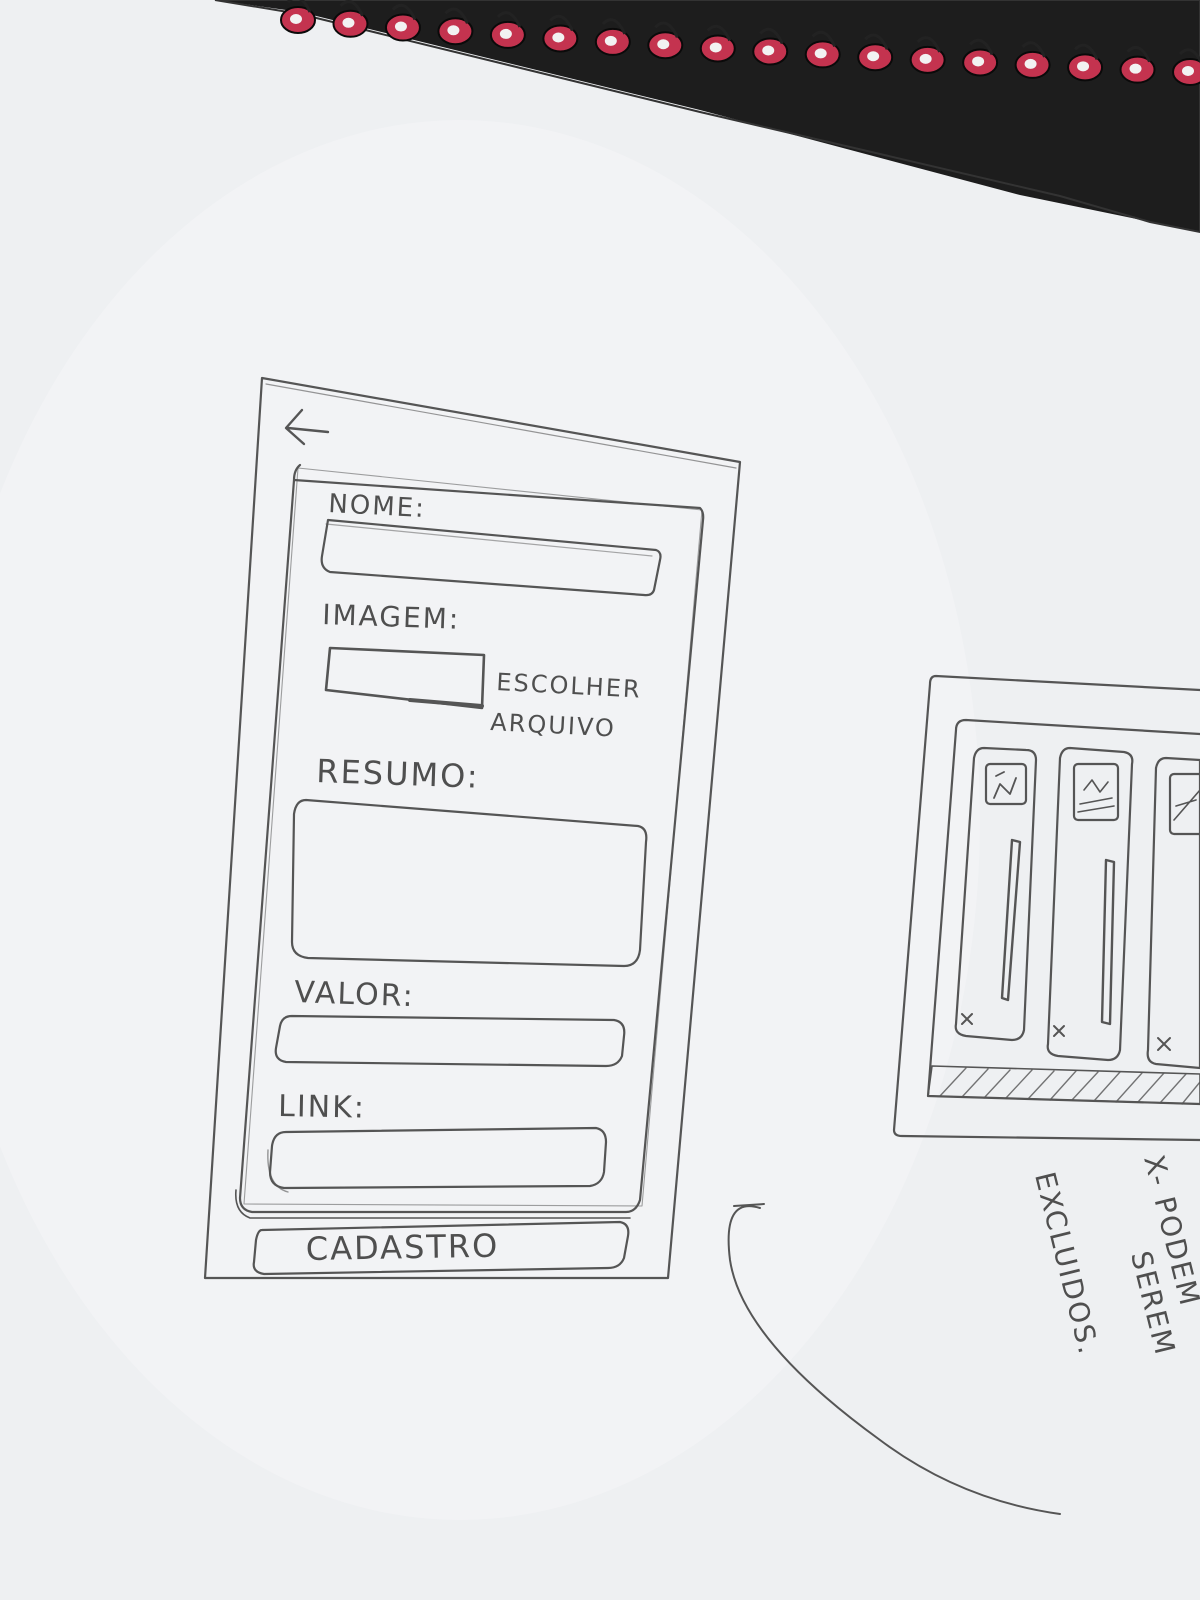 The image size is (1200, 1600). What do you see at coordinates (355, 994) in the screenshot?
I see `valor-label: VALOR:` at bounding box center [355, 994].